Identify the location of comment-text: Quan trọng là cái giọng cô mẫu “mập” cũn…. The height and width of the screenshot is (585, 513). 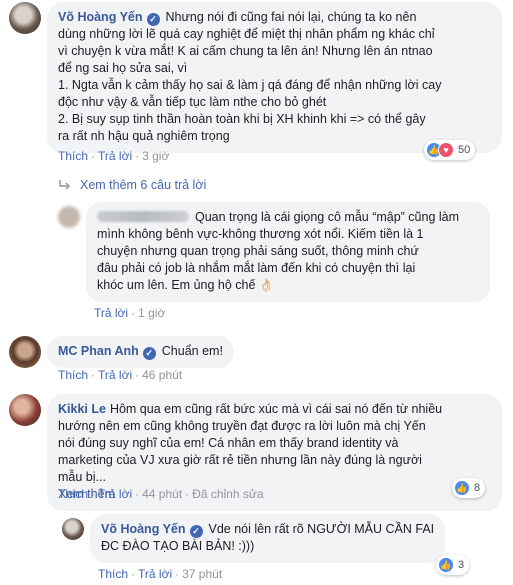
(327, 217).